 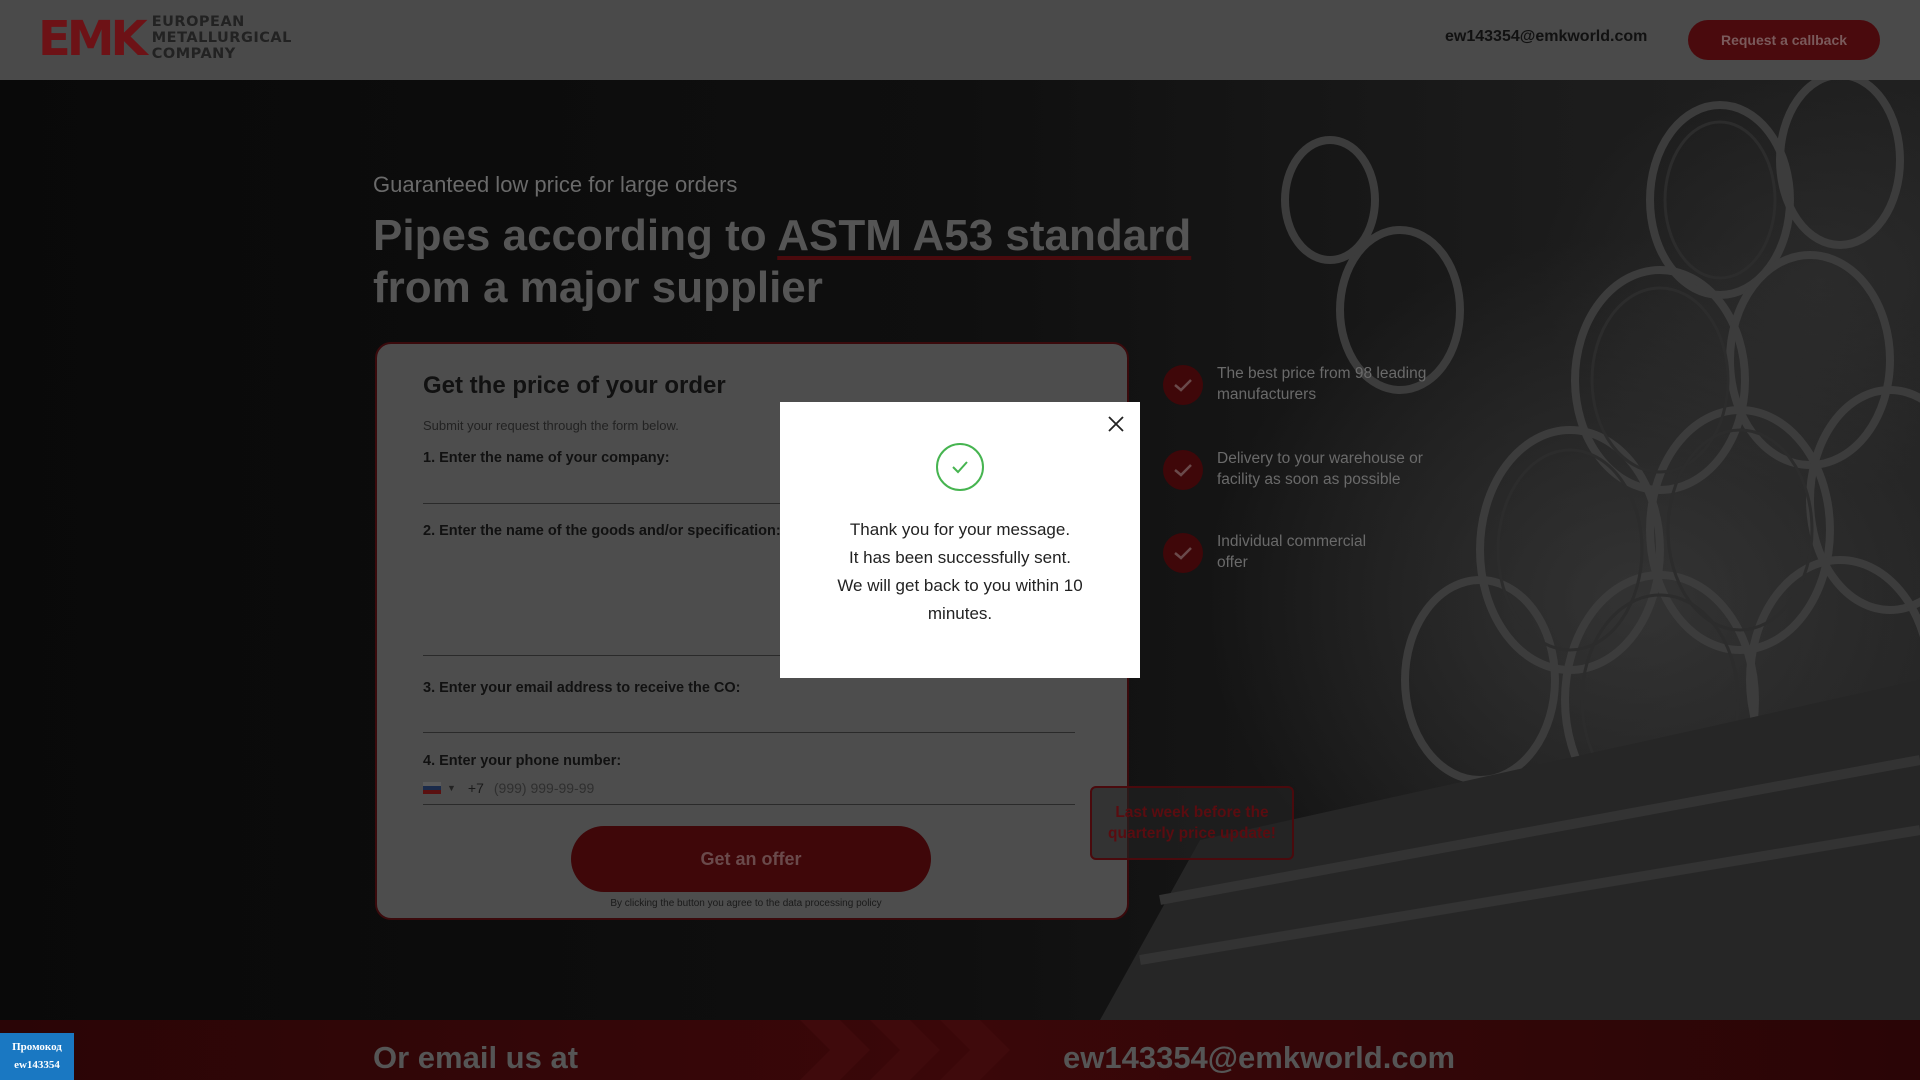 What do you see at coordinates (37, 1047) in the screenshot?
I see `promo-label: Промокод` at bounding box center [37, 1047].